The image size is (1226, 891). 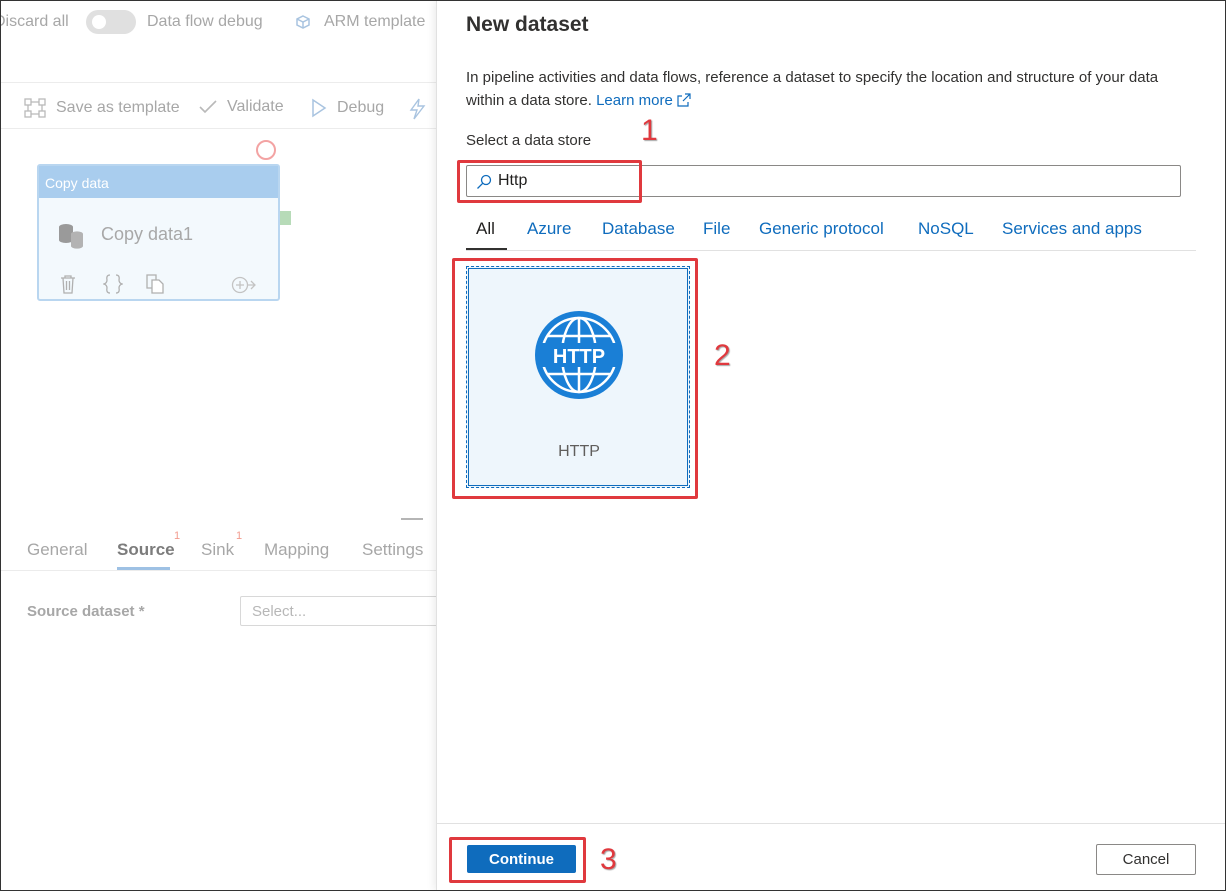 I want to click on learn-more-link: Learn more, so click(x=643, y=100).